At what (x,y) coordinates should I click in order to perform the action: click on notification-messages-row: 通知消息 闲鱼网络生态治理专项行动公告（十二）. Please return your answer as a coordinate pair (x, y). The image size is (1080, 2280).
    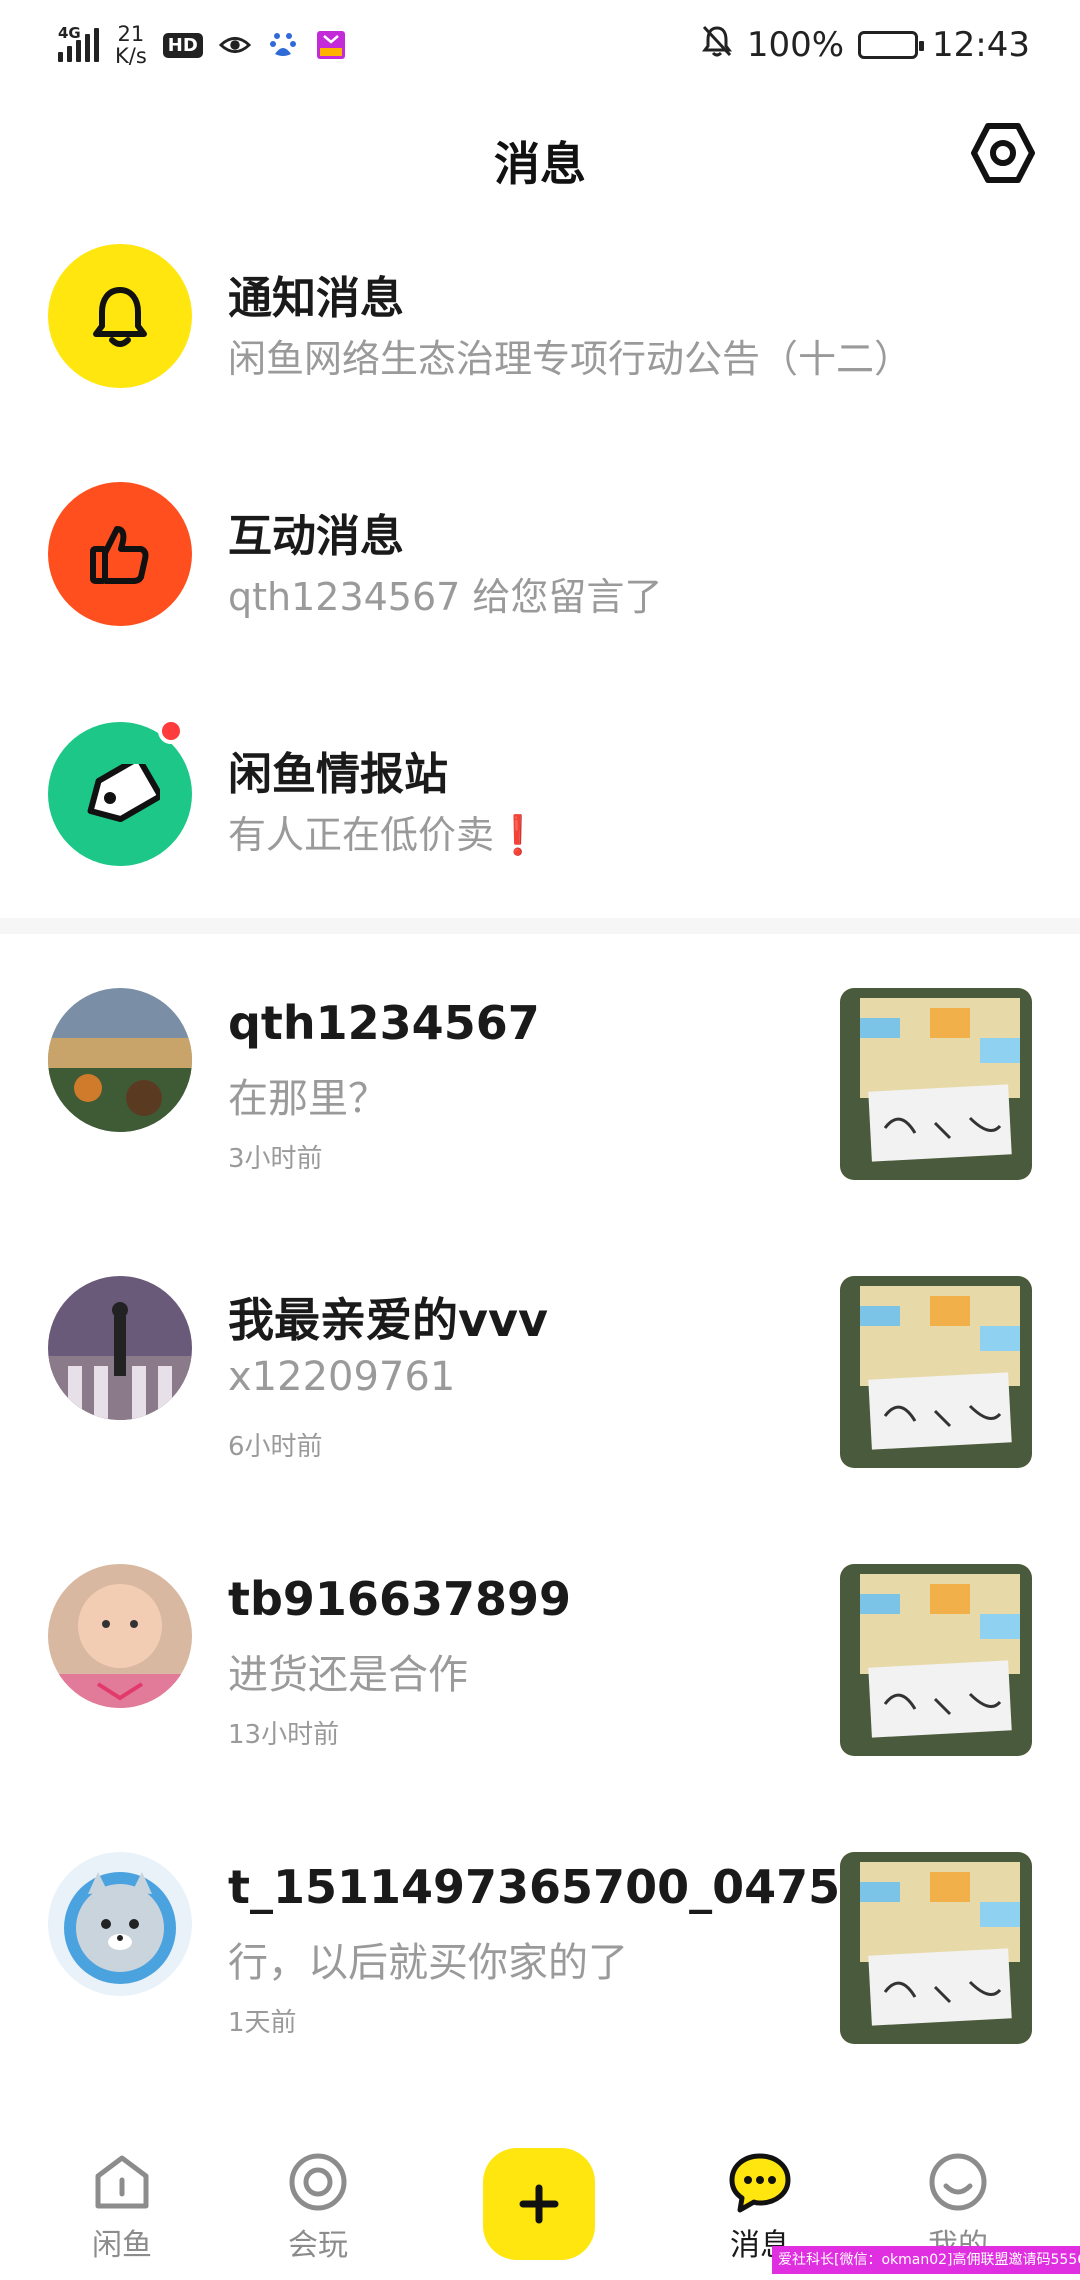
    Looking at the image, I should click on (540, 350).